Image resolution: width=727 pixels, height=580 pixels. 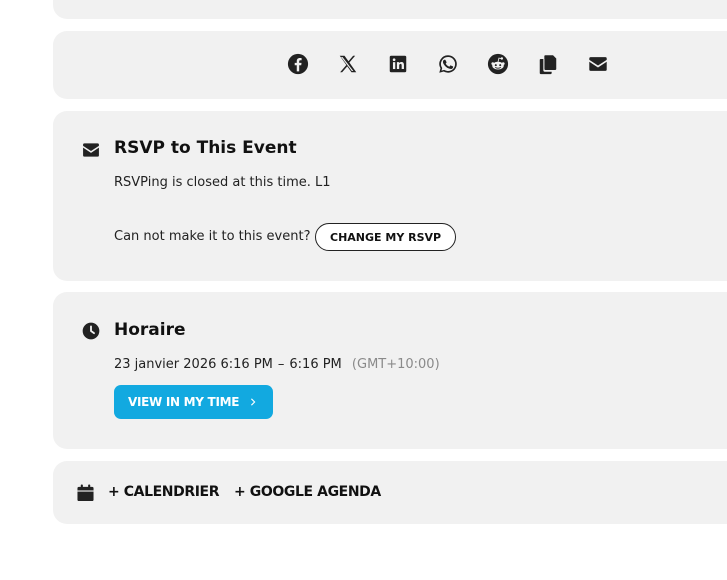 I want to click on calendar-section: + CALENDRIER + GOOGLE AGENDA, so click(x=390, y=492).